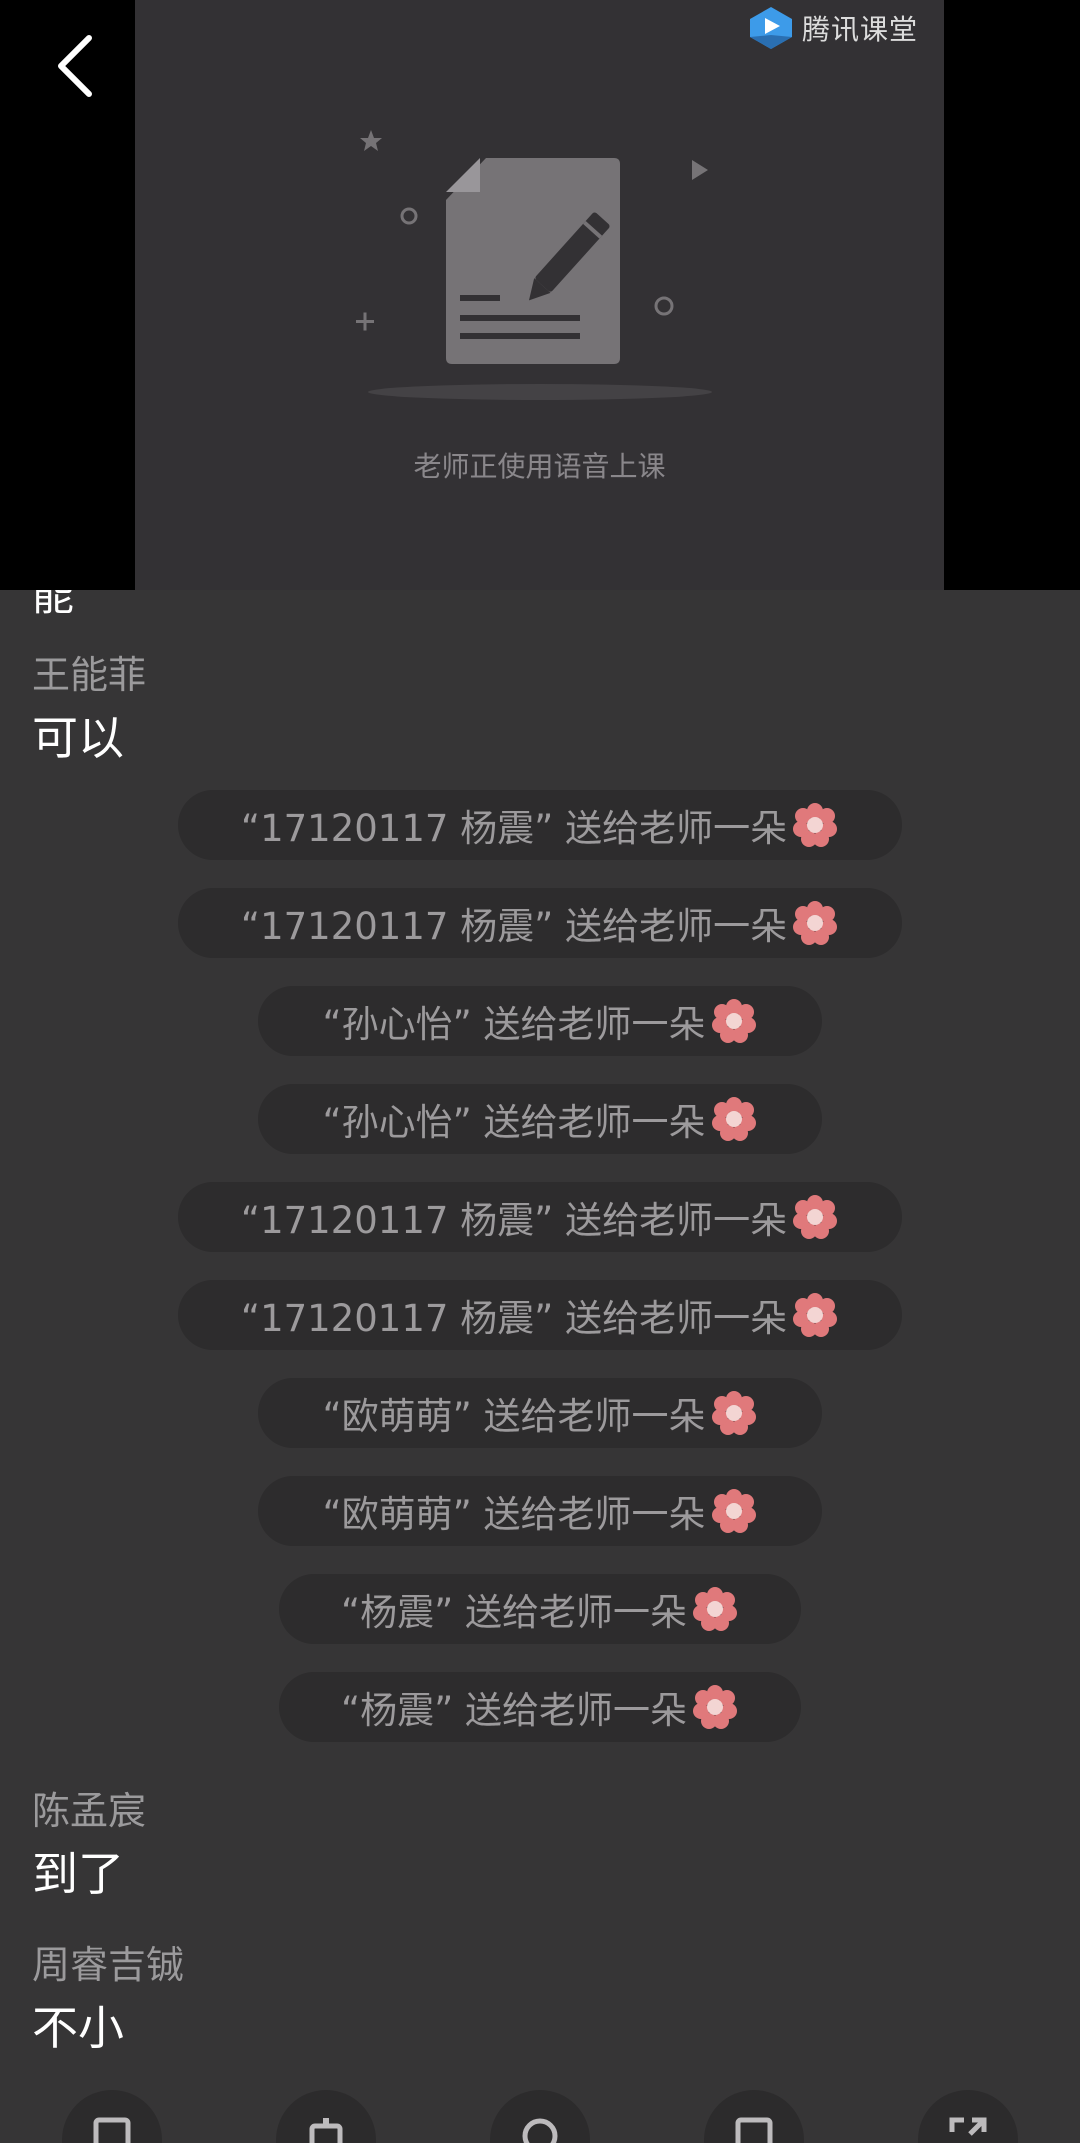 This screenshot has height=2143, width=1080. I want to click on brand: 腾讯课堂, so click(833, 28).